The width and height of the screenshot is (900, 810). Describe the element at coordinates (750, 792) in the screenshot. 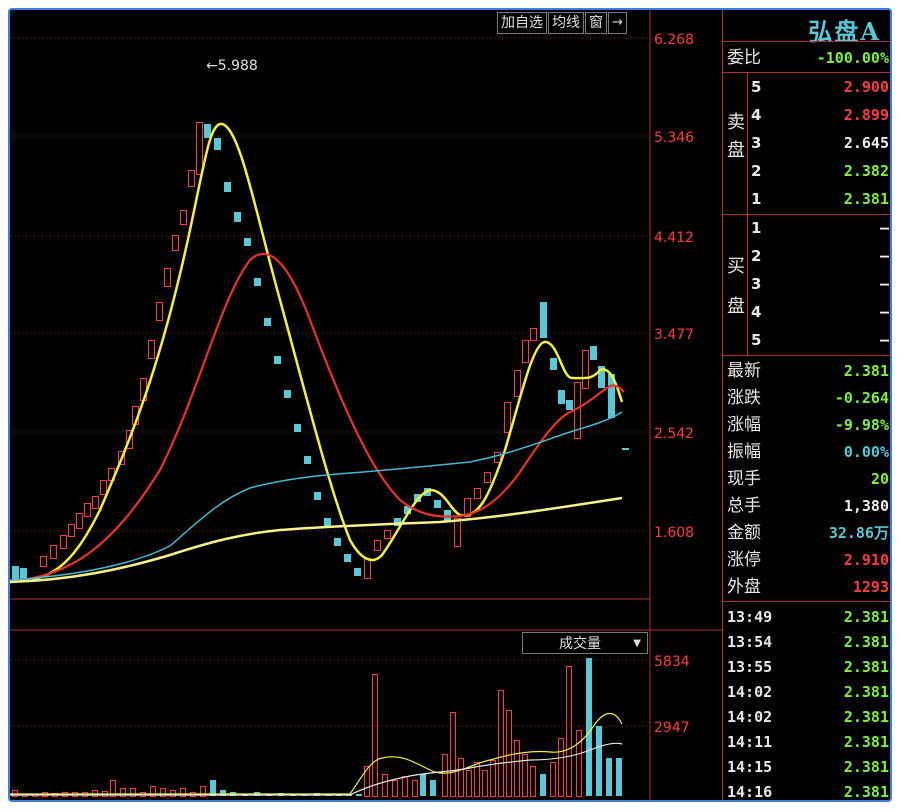

I see `tick-time: 14:16` at that location.